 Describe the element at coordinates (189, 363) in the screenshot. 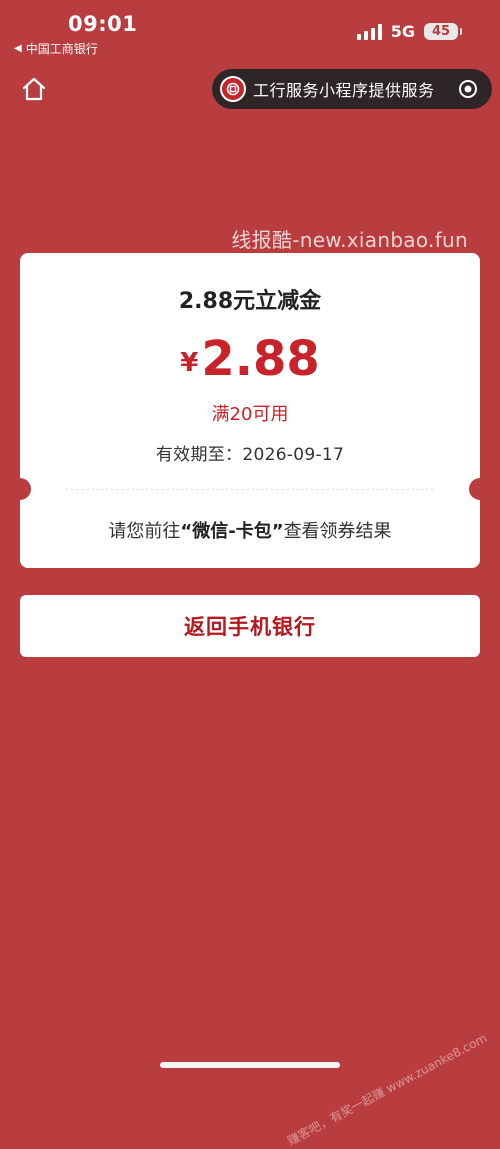

I see `currency-symbol: ¥` at that location.